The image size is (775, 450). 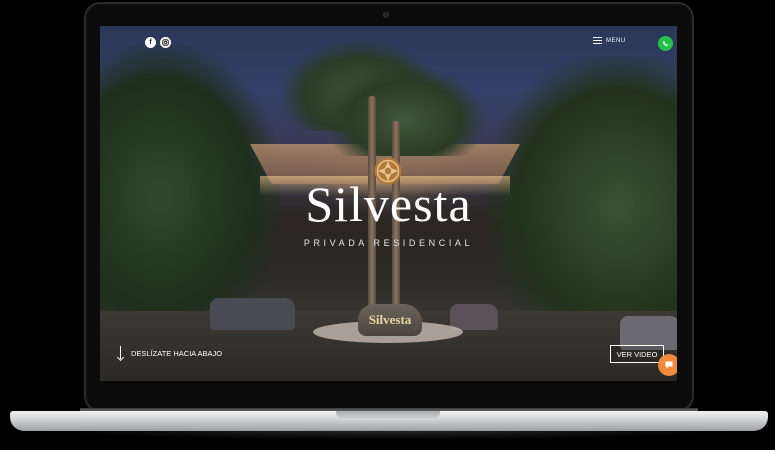 What do you see at coordinates (165, 42) in the screenshot?
I see `instagram-icon` at bounding box center [165, 42].